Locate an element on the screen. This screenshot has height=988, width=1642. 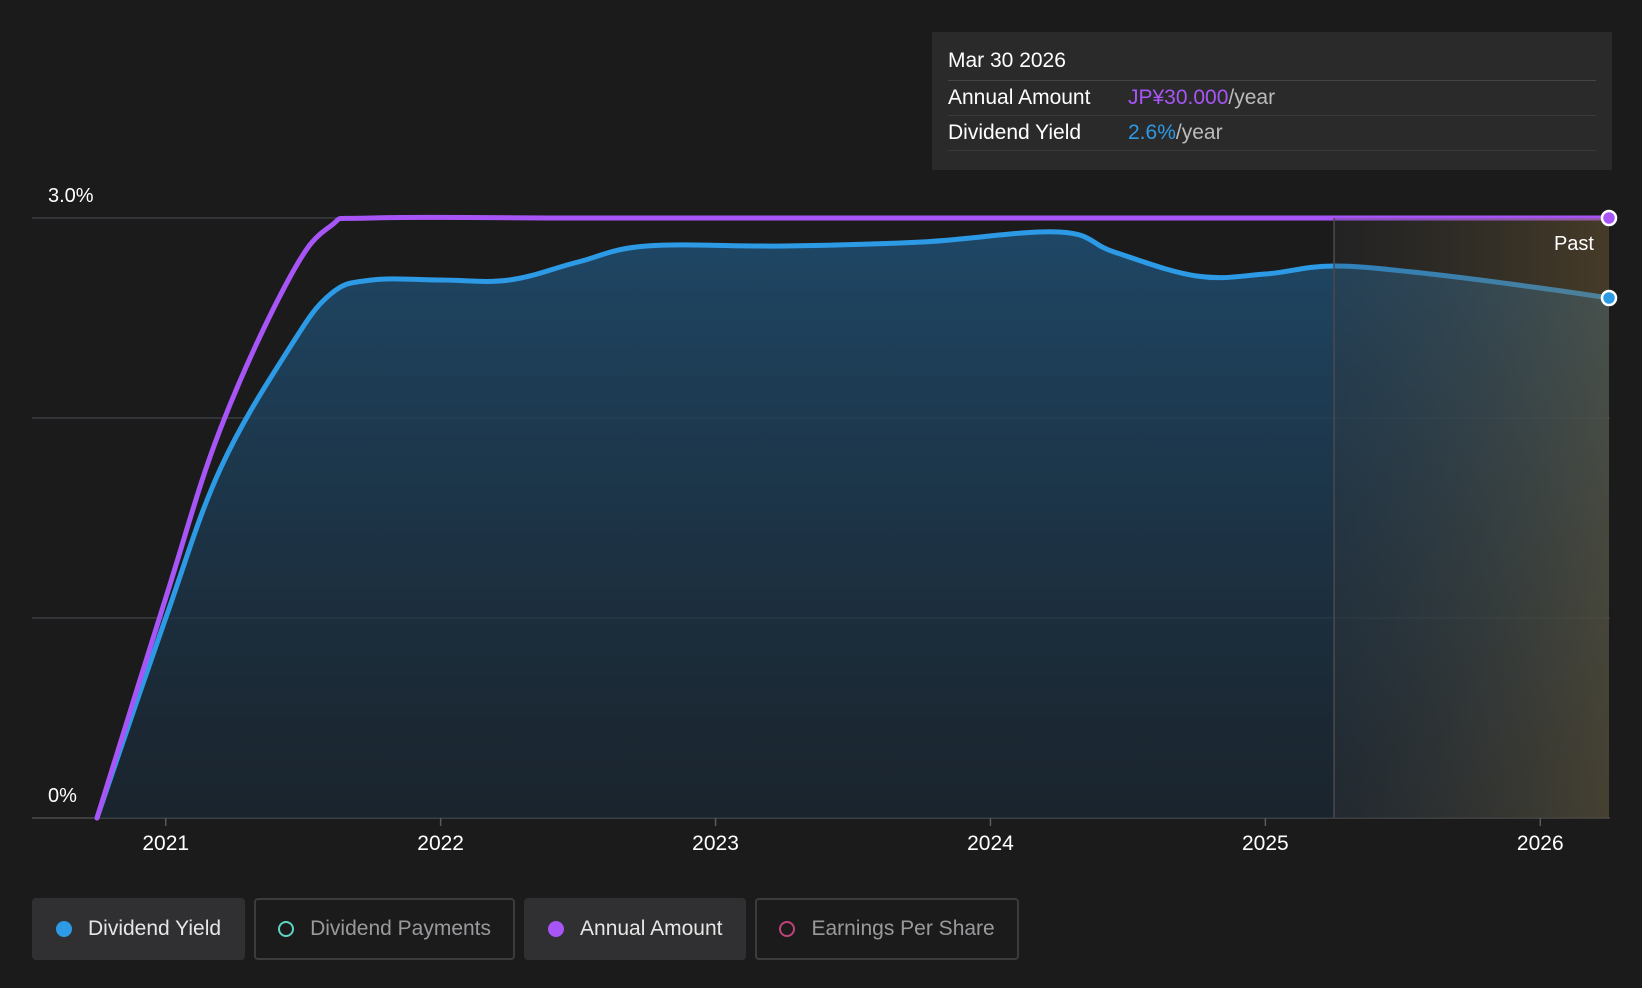
past-region-fill is located at coordinates (1471, 518).